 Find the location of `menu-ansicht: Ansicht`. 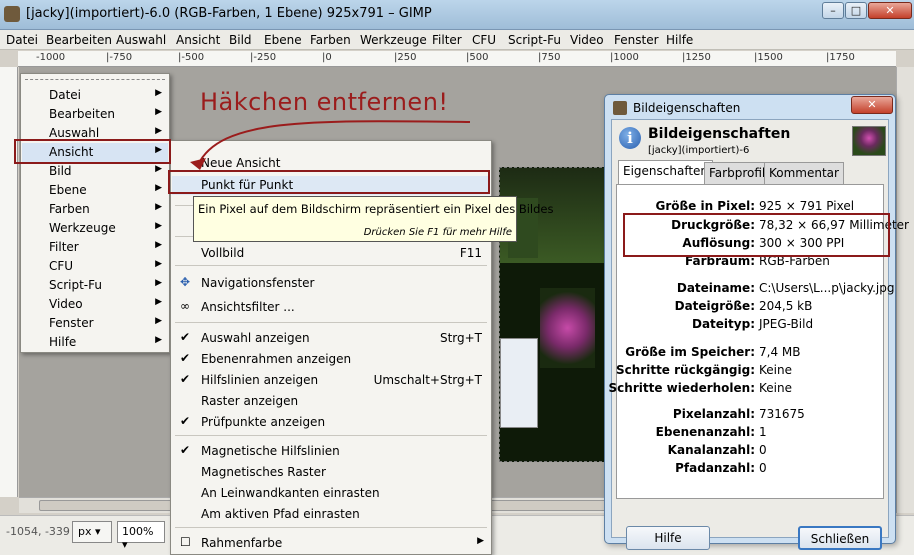

menu-ansicht: Ansicht is located at coordinates (198, 40).